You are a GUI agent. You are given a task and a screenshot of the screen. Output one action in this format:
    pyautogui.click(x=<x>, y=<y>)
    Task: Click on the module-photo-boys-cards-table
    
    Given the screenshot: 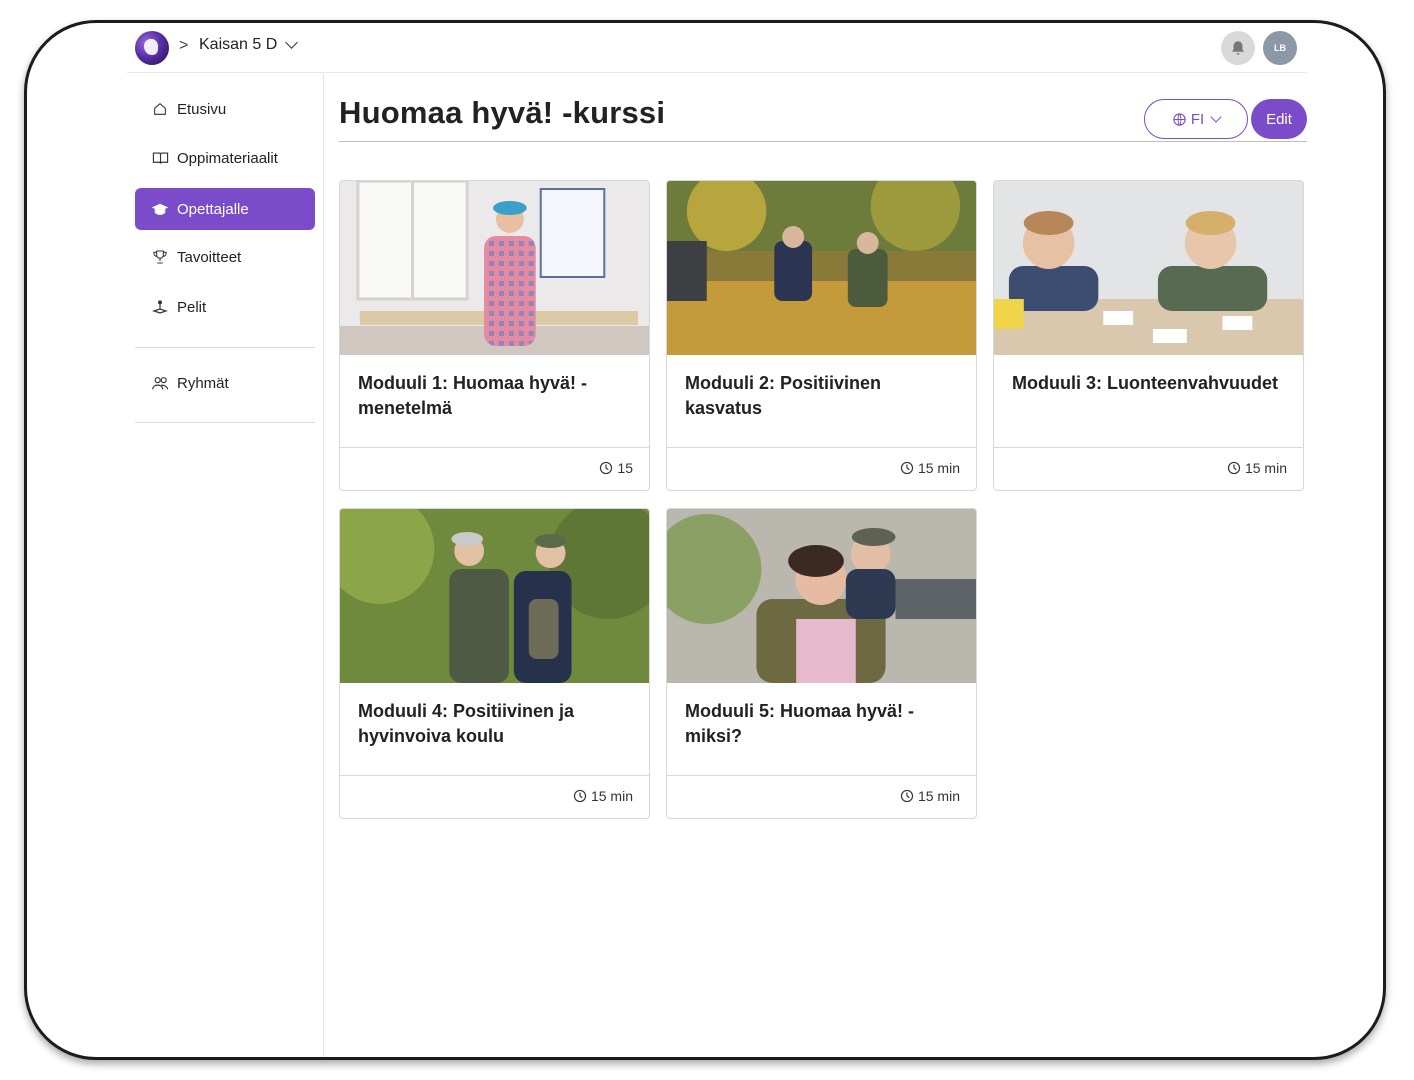 What is the action you would take?
    pyautogui.click(x=1148, y=268)
    